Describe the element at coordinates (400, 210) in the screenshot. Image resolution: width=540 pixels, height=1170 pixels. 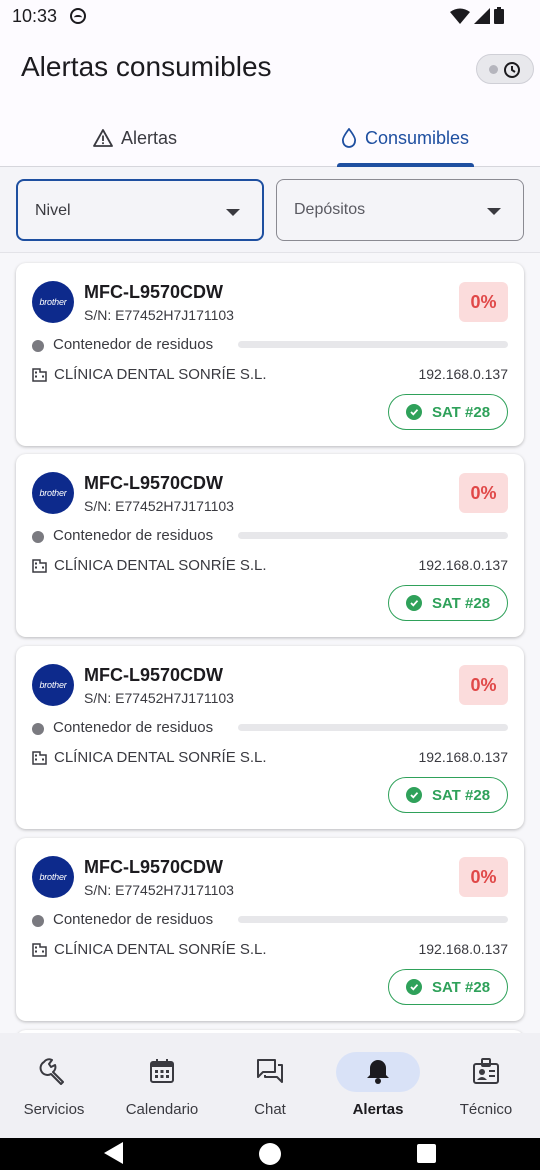
I see `deposits-dropdown: Depósitos` at that location.